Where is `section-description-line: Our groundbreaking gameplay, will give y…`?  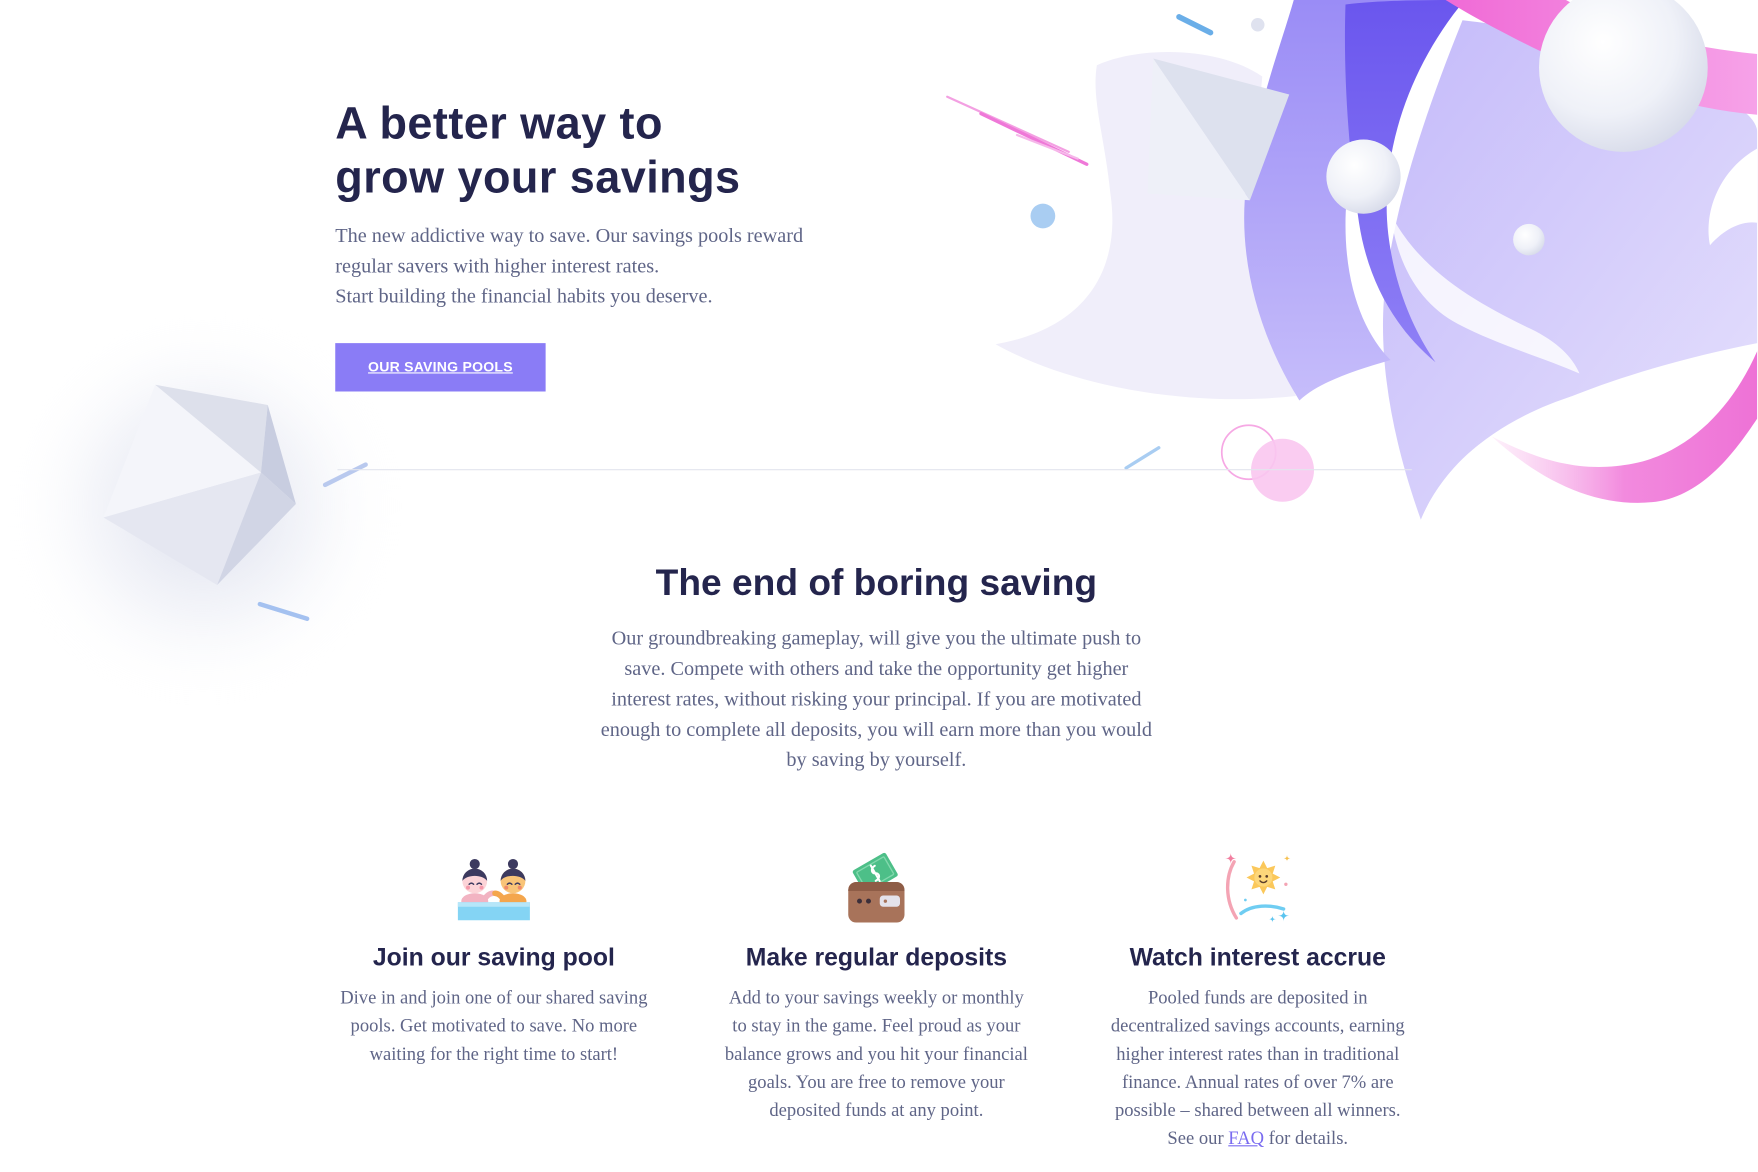
section-description-line: Our groundbreaking gameplay, will give y… is located at coordinates (876, 638).